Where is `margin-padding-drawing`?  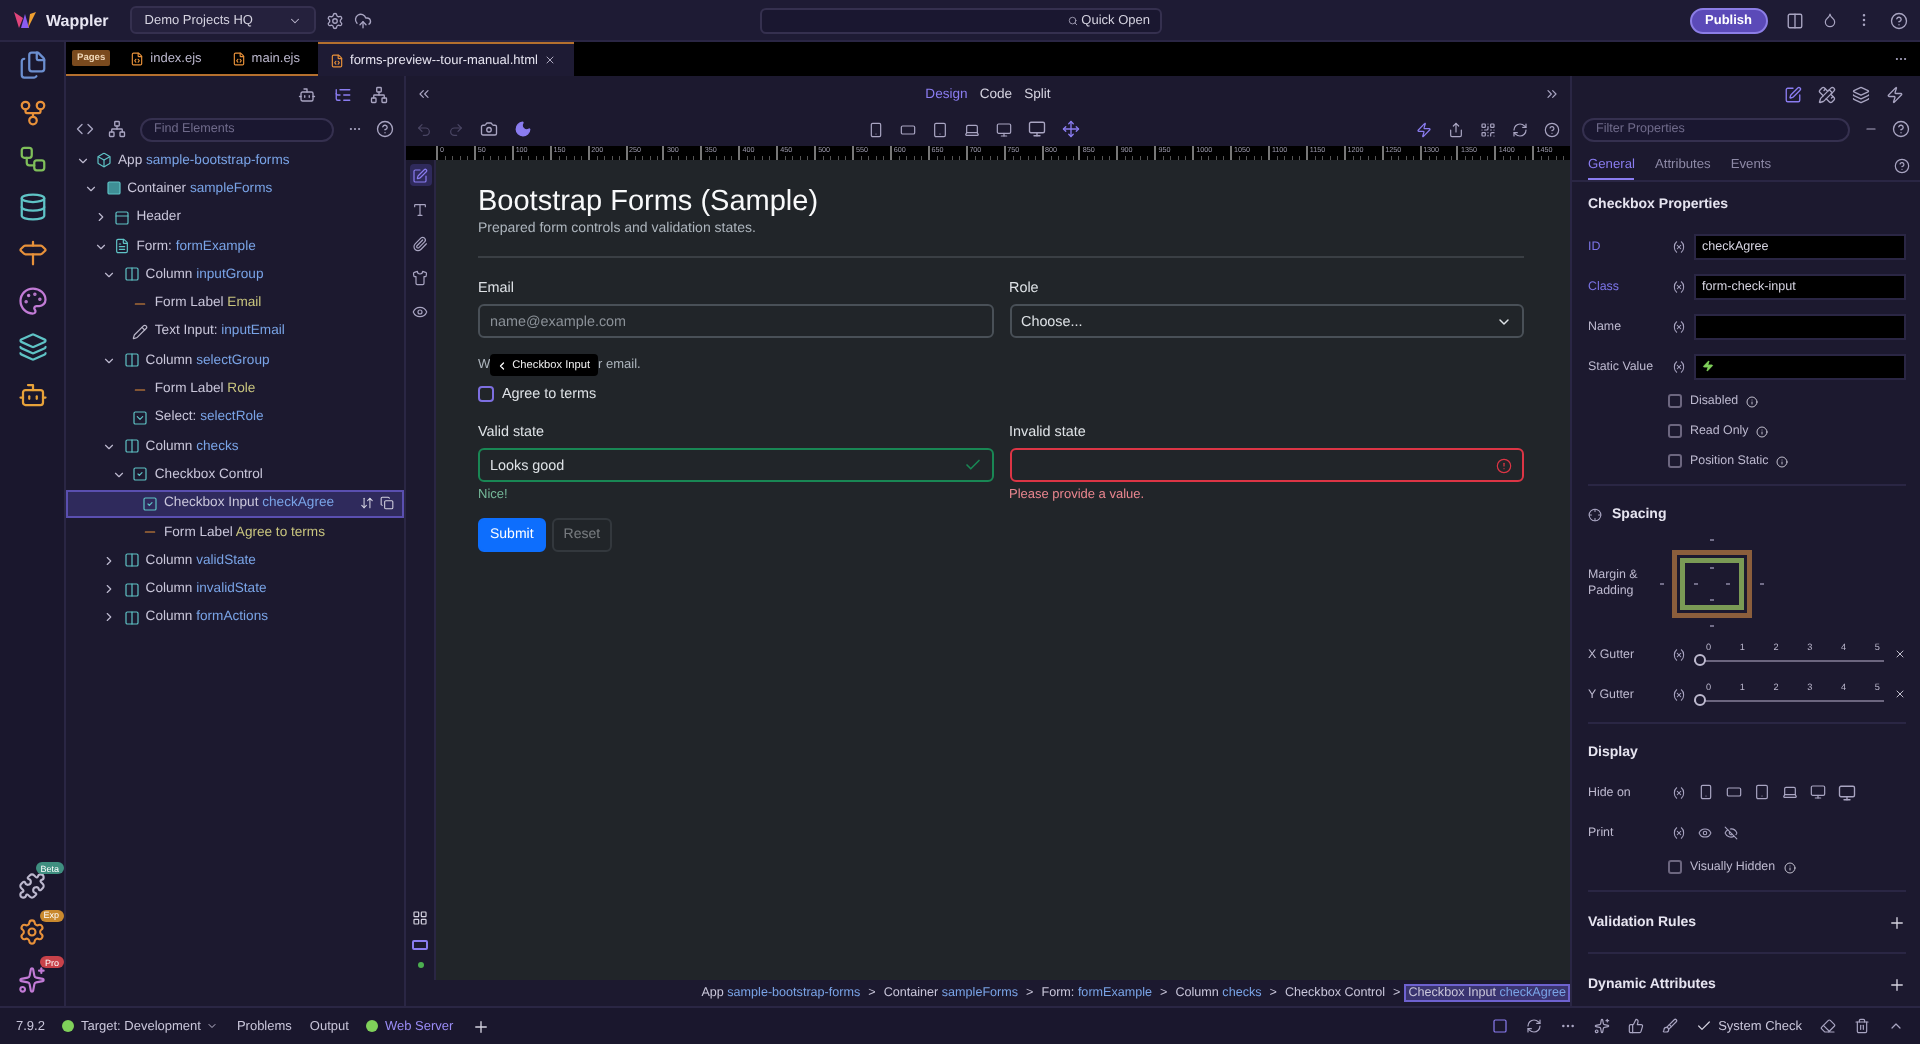
margin-padding-drawing is located at coordinates (1712, 584).